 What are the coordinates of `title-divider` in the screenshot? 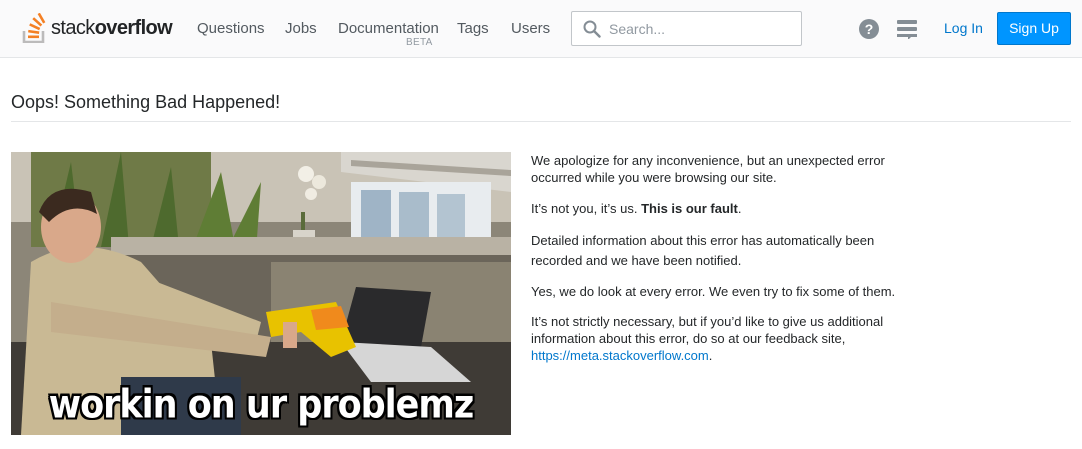 It's located at (541, 121).